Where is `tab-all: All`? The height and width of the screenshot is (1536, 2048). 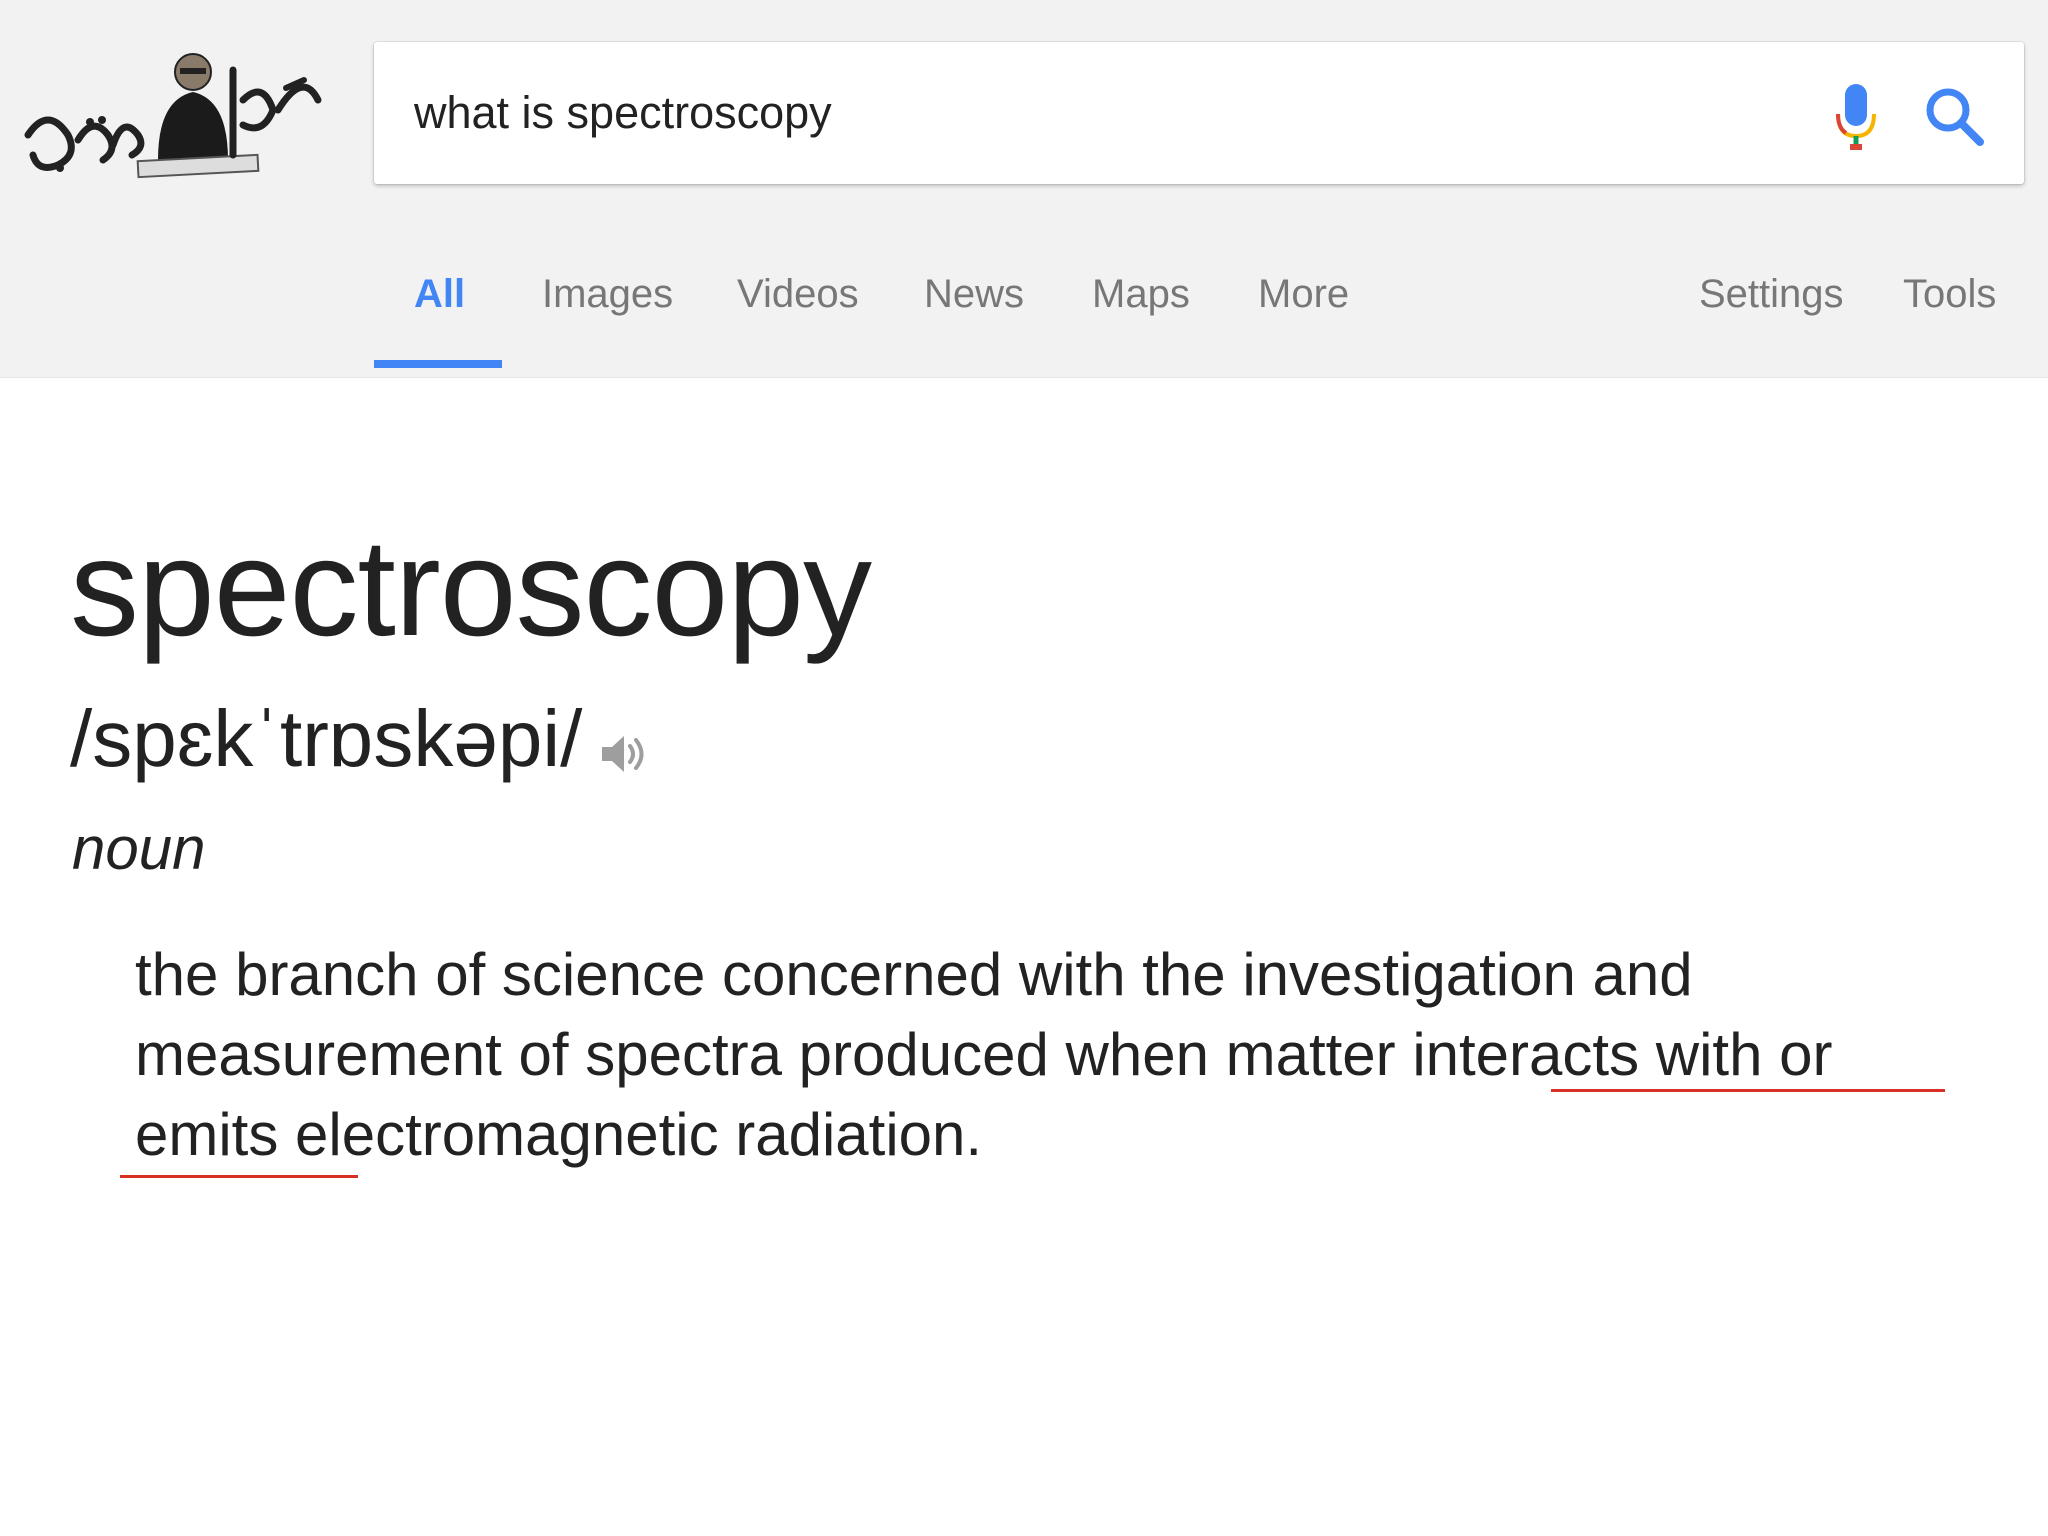 tab-all: All is located at coordinates (439, 294).